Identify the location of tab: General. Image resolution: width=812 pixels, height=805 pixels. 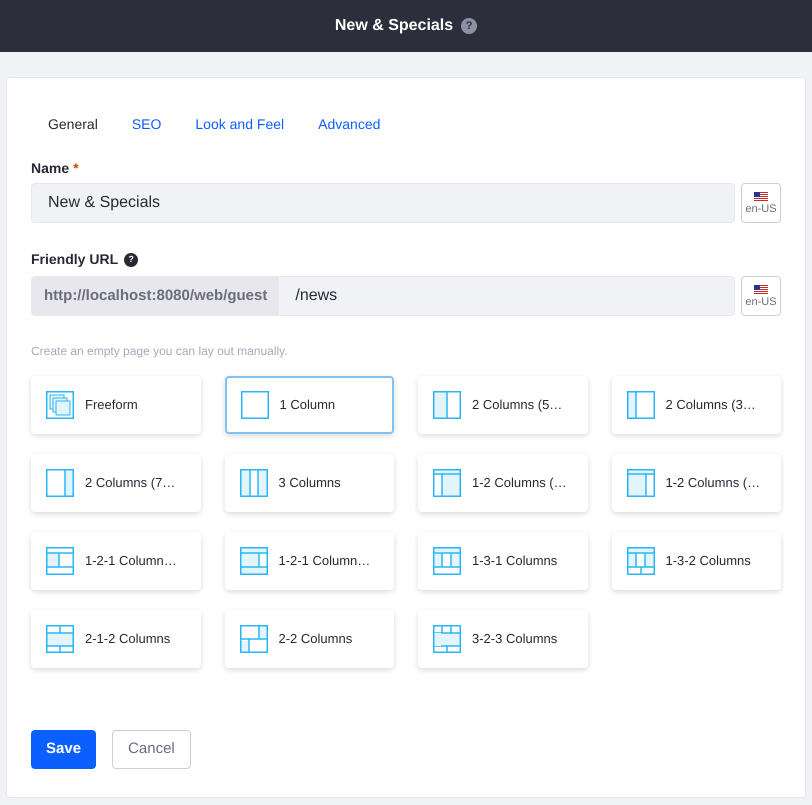
(73, 124).